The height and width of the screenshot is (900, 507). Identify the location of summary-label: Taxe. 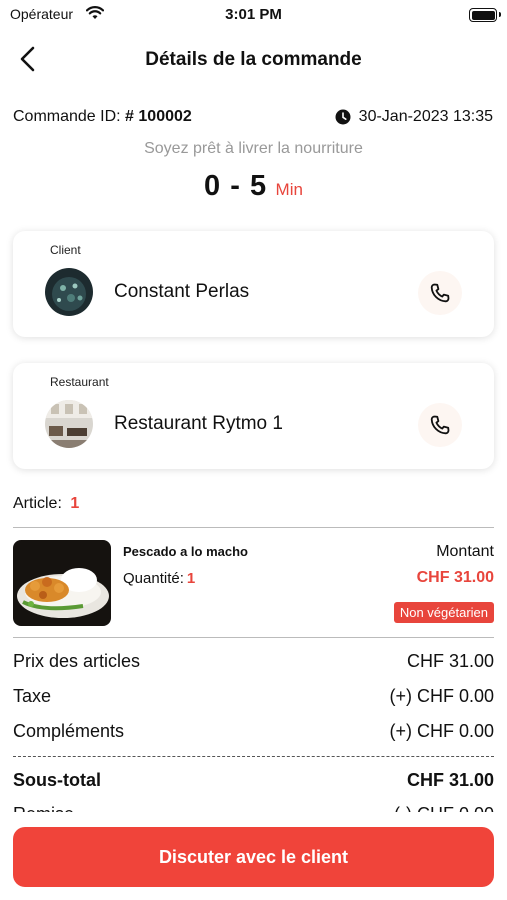
(32, 696).